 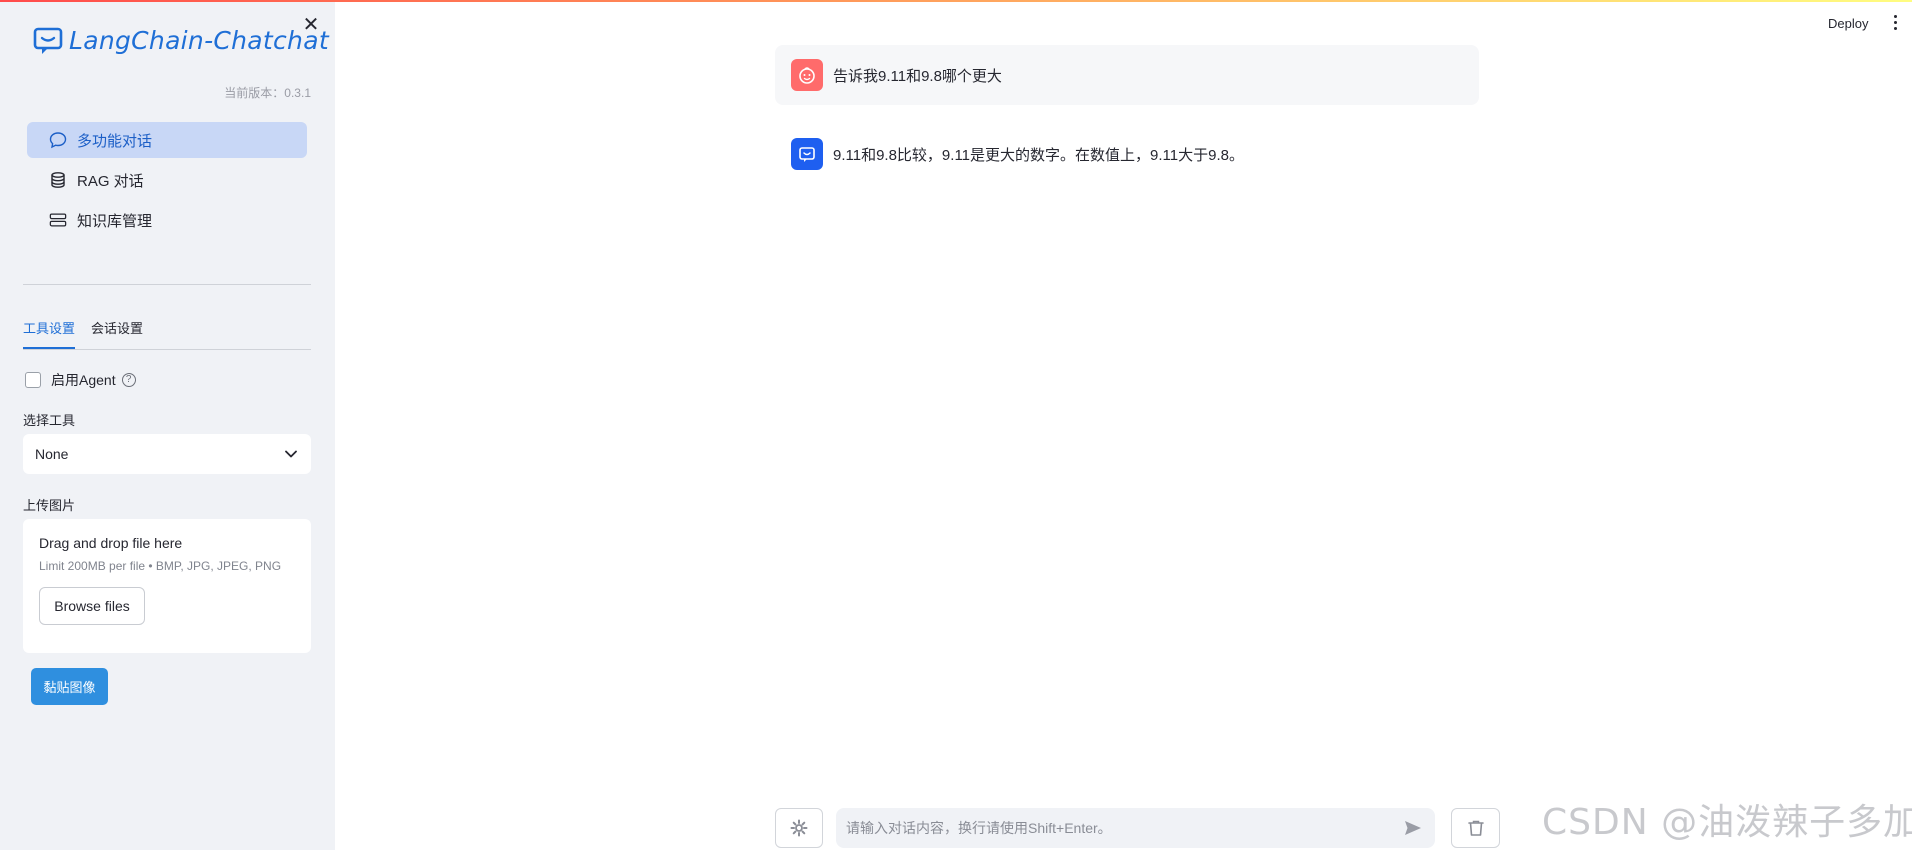 I want to click on watermark: CSDN @油泼辣子多加, so click(x=1727, y=822).